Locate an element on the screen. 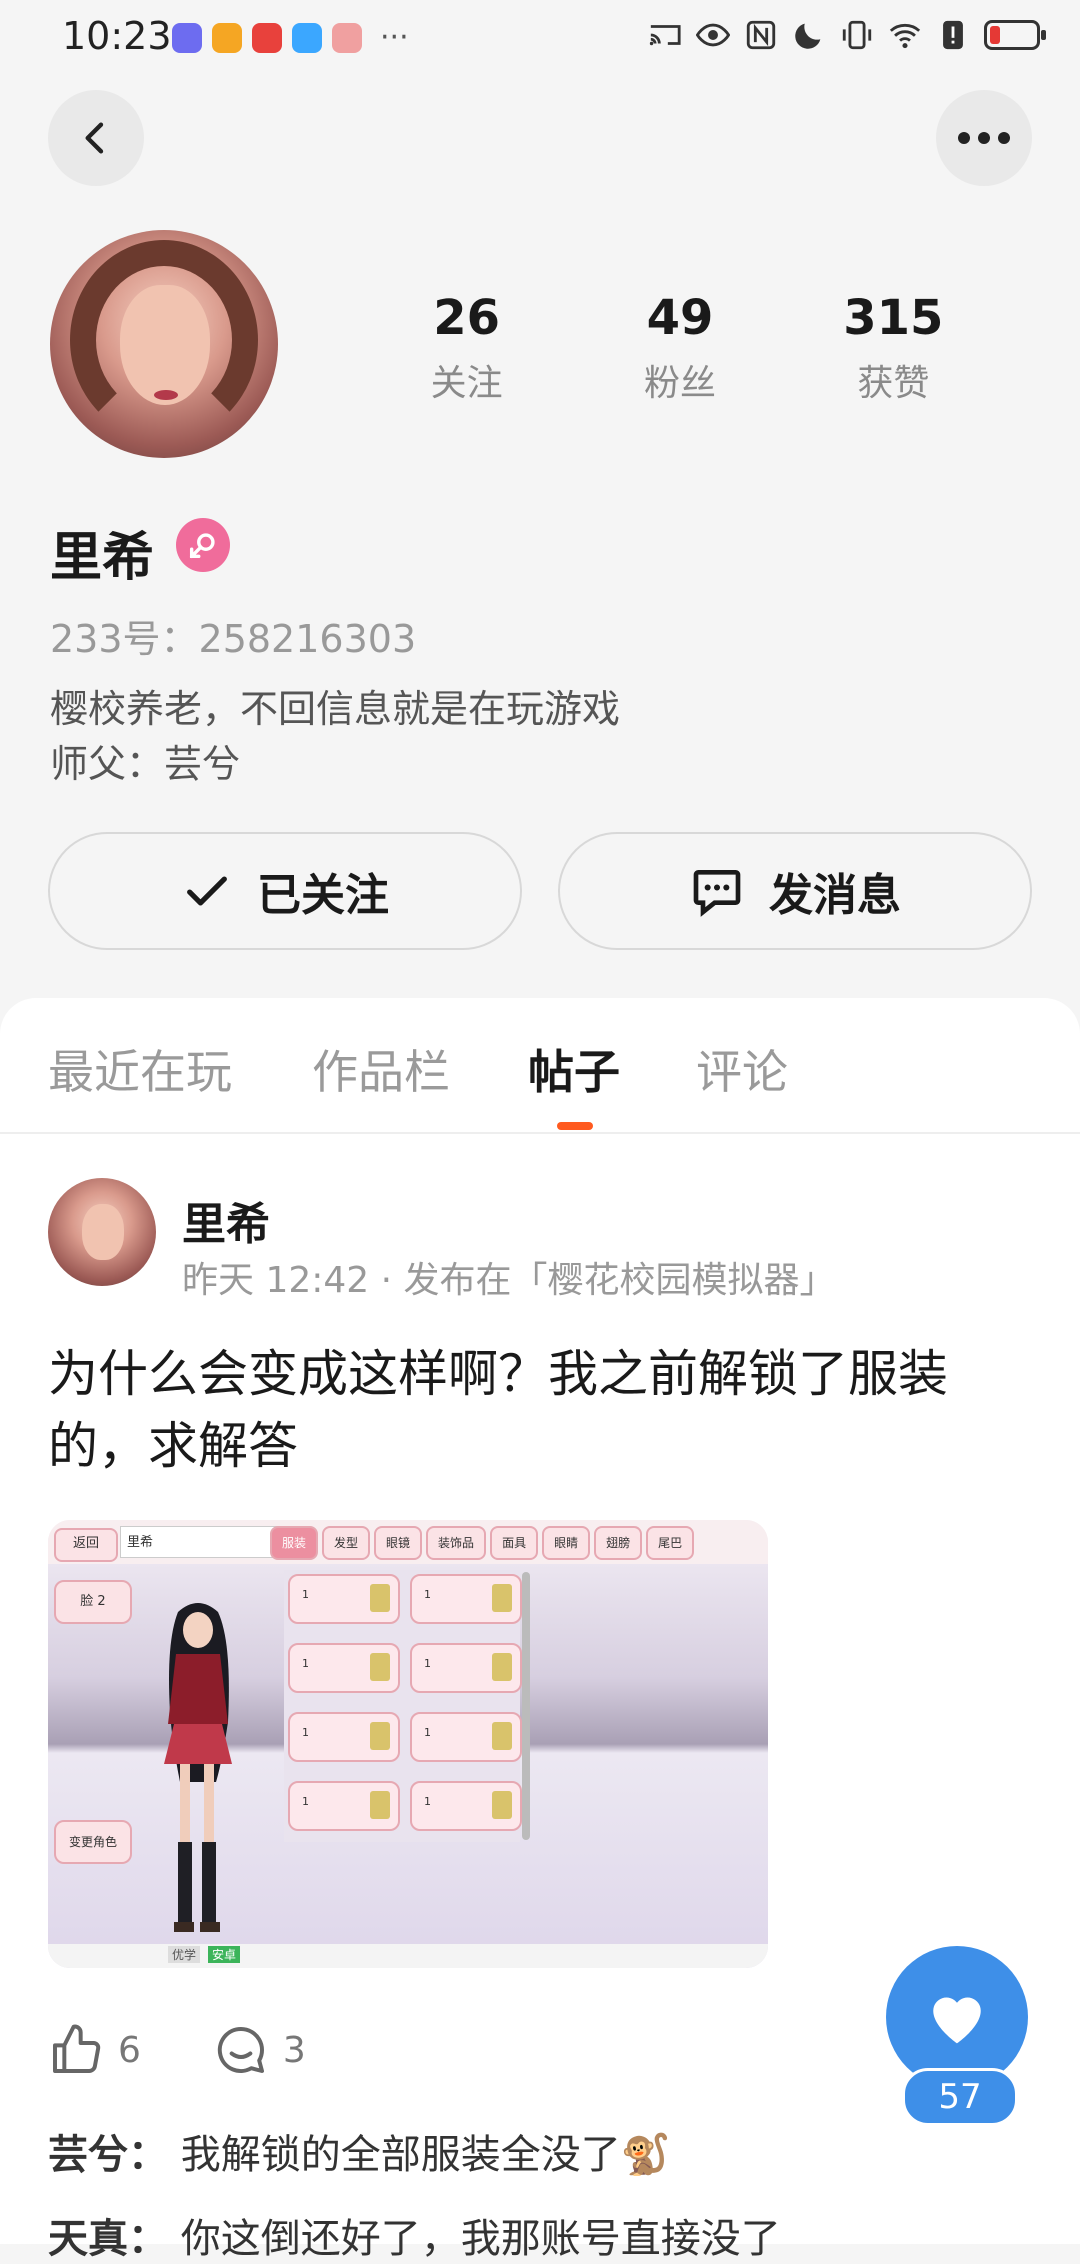 The image size is (1080, 2264). status-time: 10:23 is located at coordinates (117, 36).